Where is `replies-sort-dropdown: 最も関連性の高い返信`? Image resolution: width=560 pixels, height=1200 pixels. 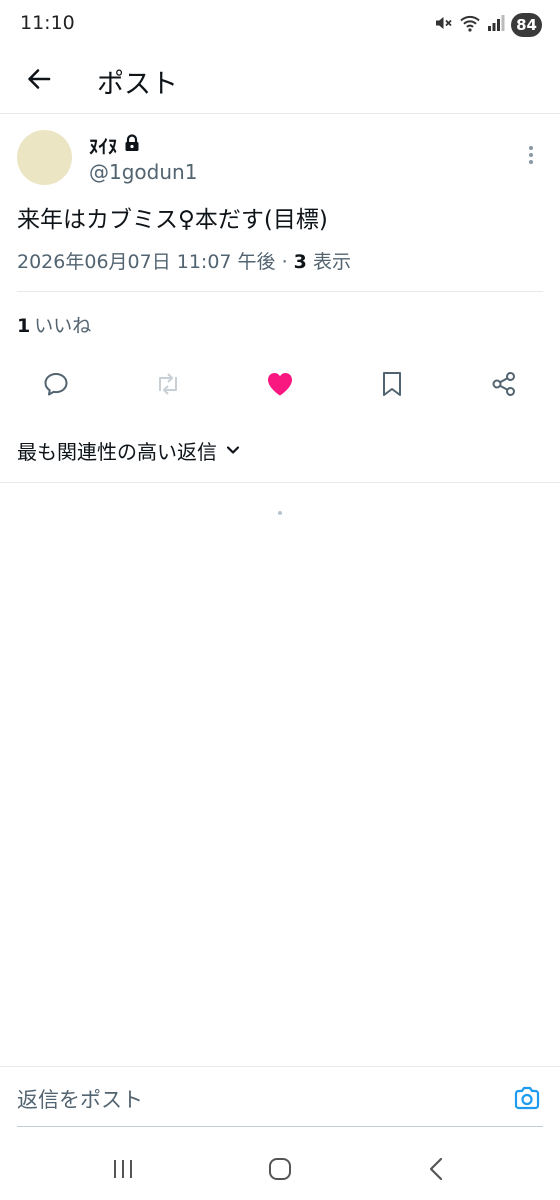 replies-sort-dropdown: 最も関連性の高い返信 is located at coordinates (129, 450).